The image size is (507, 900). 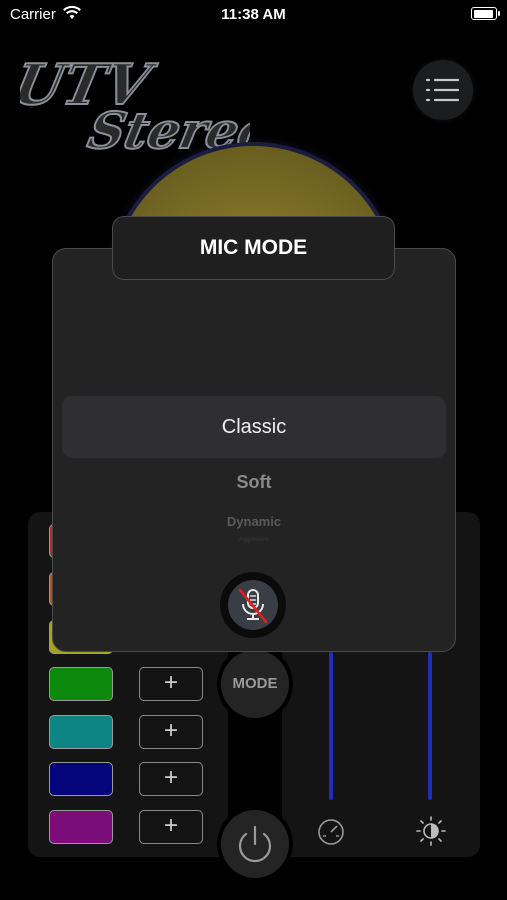 What do you see at coordinates (331, 832) in the screenshot?
I see `speedometer-icon` at bounding box center [331, 832].